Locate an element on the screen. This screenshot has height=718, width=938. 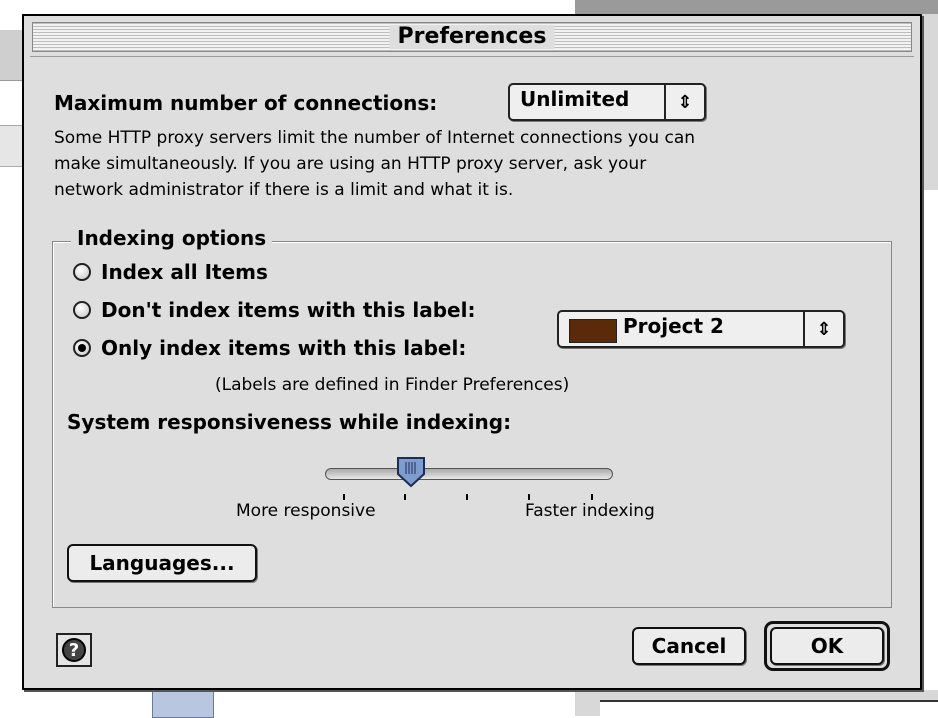
connections-popup-value: Unlimited is located at coordinates (575, 99).